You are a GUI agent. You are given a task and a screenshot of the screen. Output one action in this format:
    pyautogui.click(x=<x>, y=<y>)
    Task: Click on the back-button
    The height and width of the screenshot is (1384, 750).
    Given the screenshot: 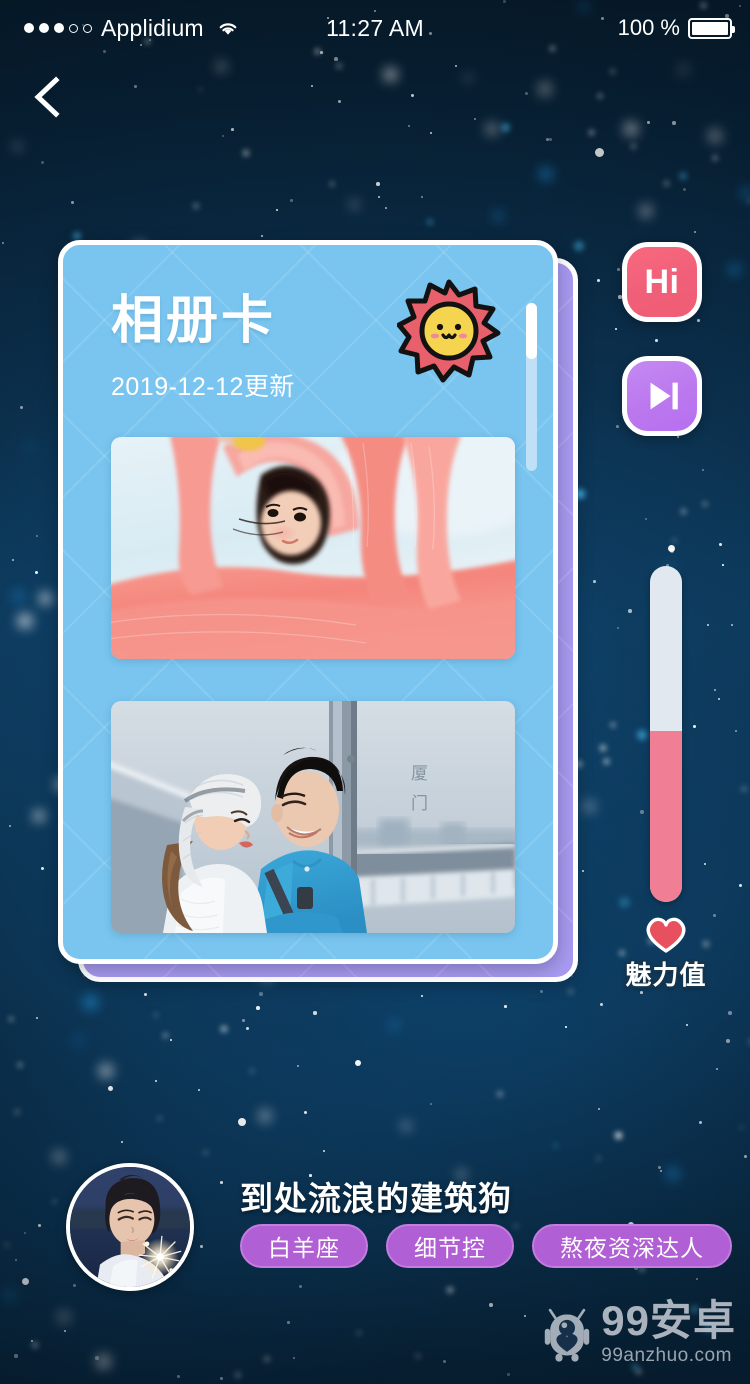 What is the action you would take?
    pyautogui.click(x=49, y=97)
    